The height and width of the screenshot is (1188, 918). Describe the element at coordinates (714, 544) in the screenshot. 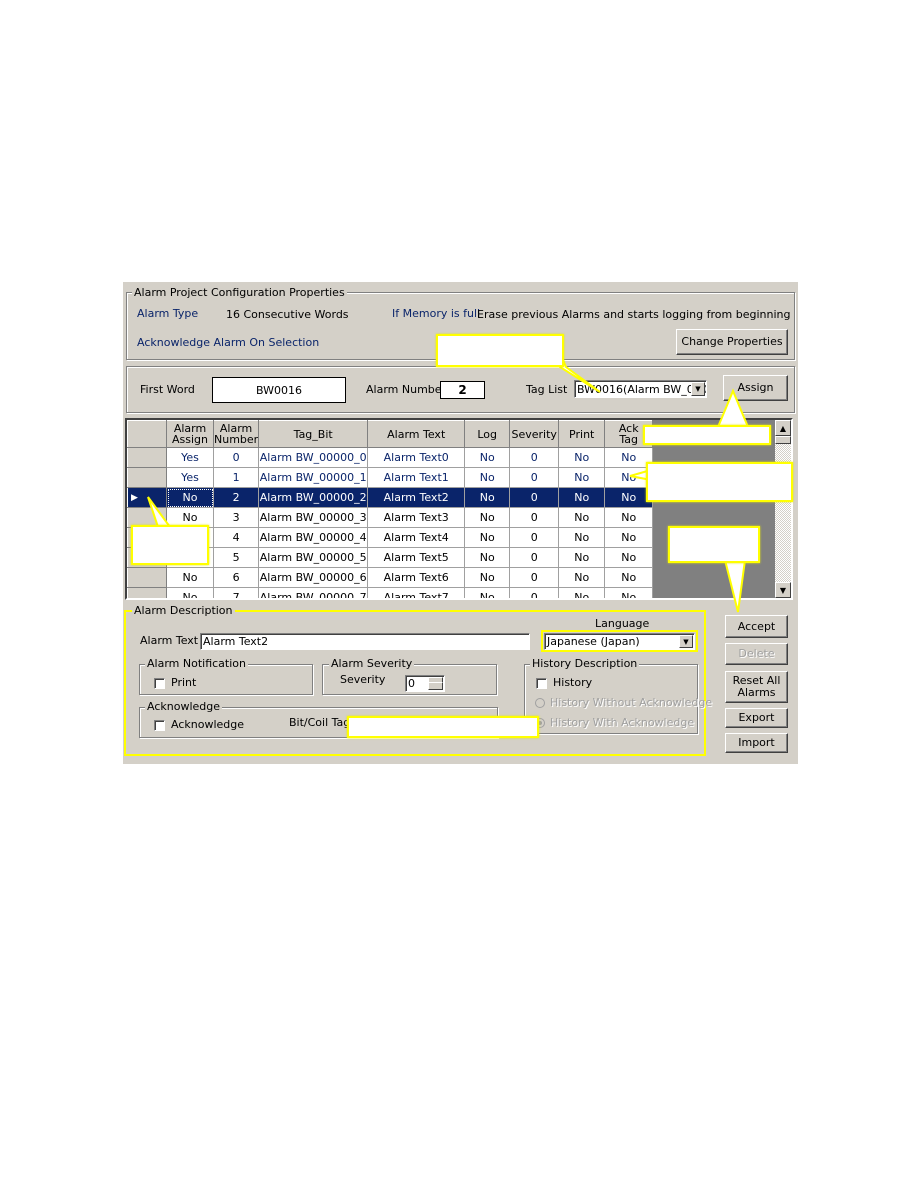

I see `callout-accept` at that location.